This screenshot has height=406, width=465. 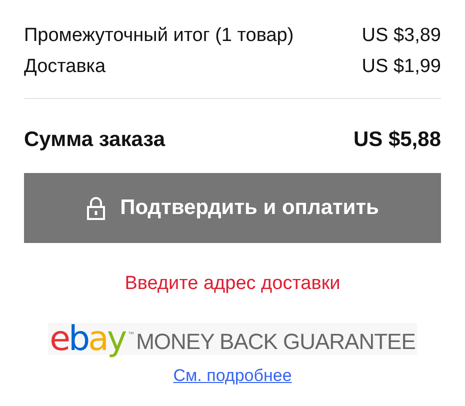 I want to click on summary-value: US $3,89, so click(x=401, y=35).